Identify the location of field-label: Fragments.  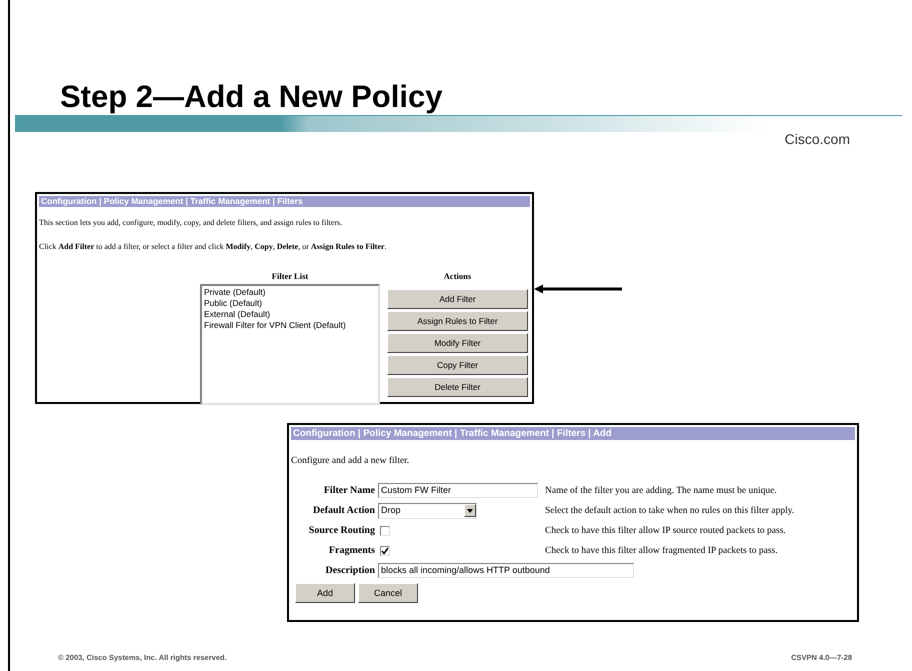
(352, 551).